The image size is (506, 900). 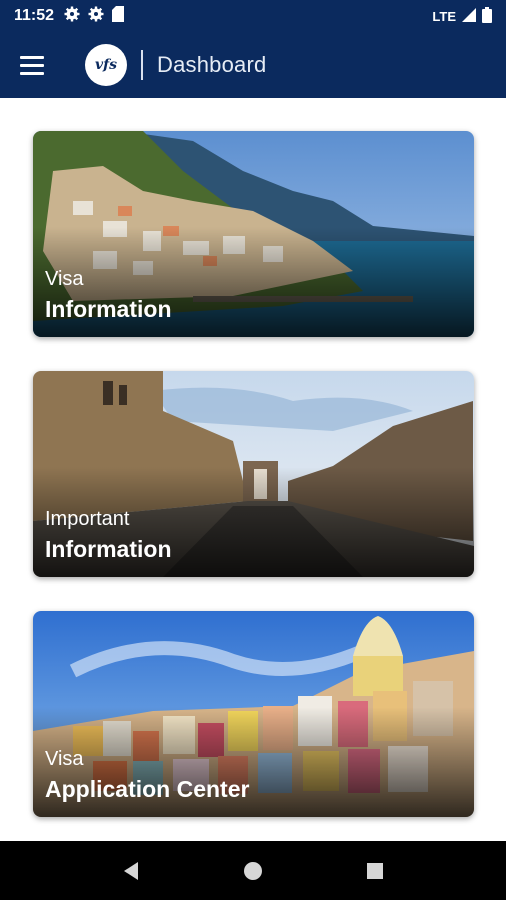 What do you see at coordinates (469, 16) in the screenshot?
I see `signal-icon` at bounding box center [469, 16].